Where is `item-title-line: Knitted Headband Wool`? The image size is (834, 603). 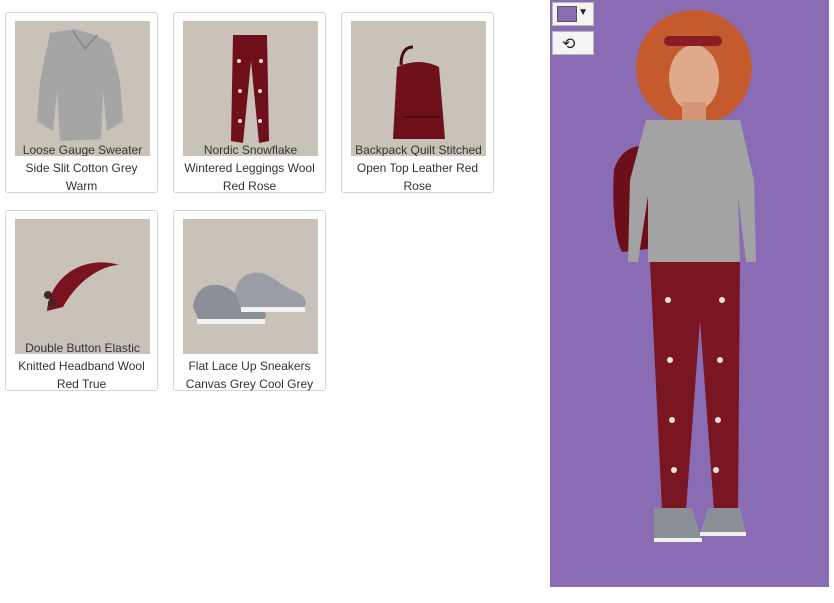
item-title-line: Knitted Headband Wool is located at coordinates (81, 366).